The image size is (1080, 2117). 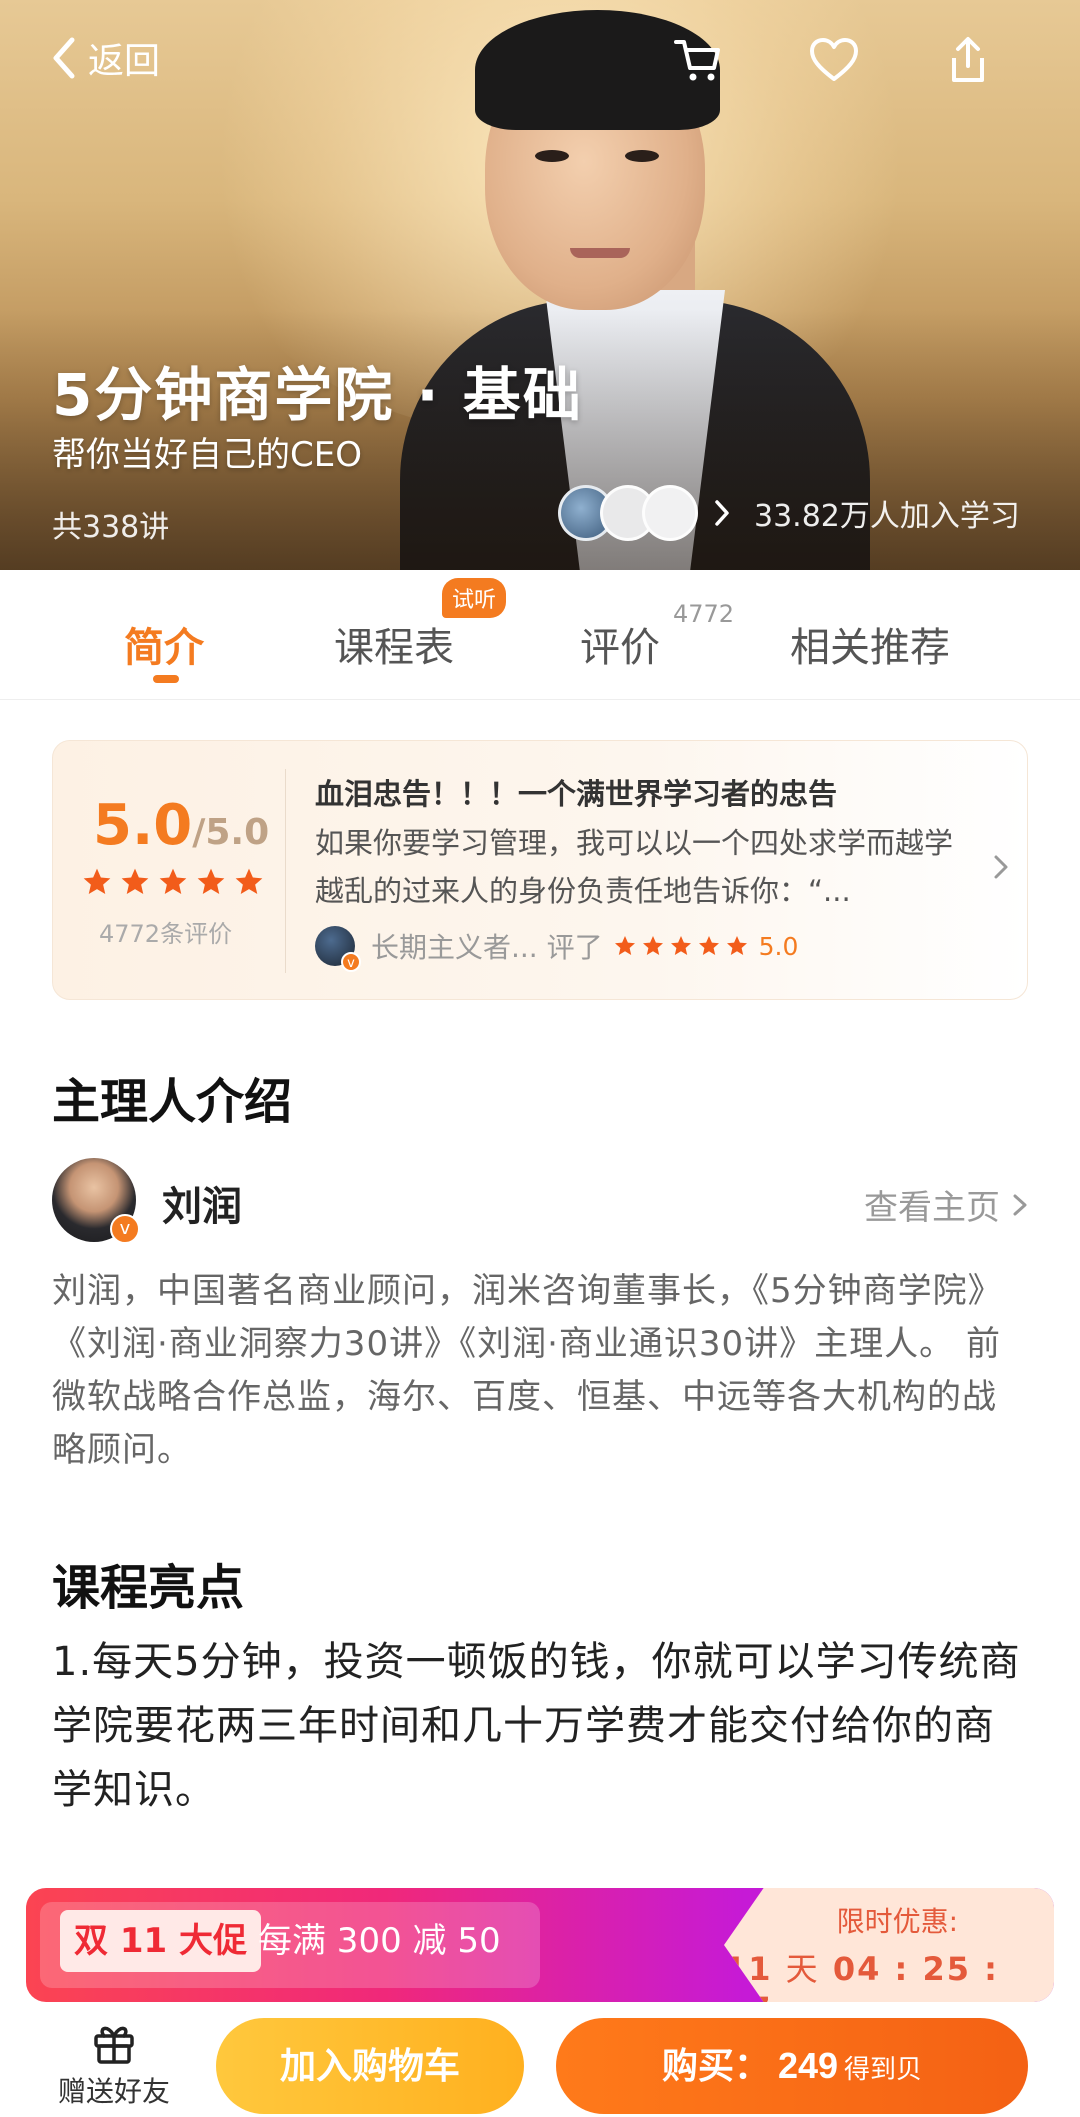 What do you see at coordinates (172, 1102) in the screenshot?
I see `host-section-title: 主理人介绍` at bounding box center [172, 1102].